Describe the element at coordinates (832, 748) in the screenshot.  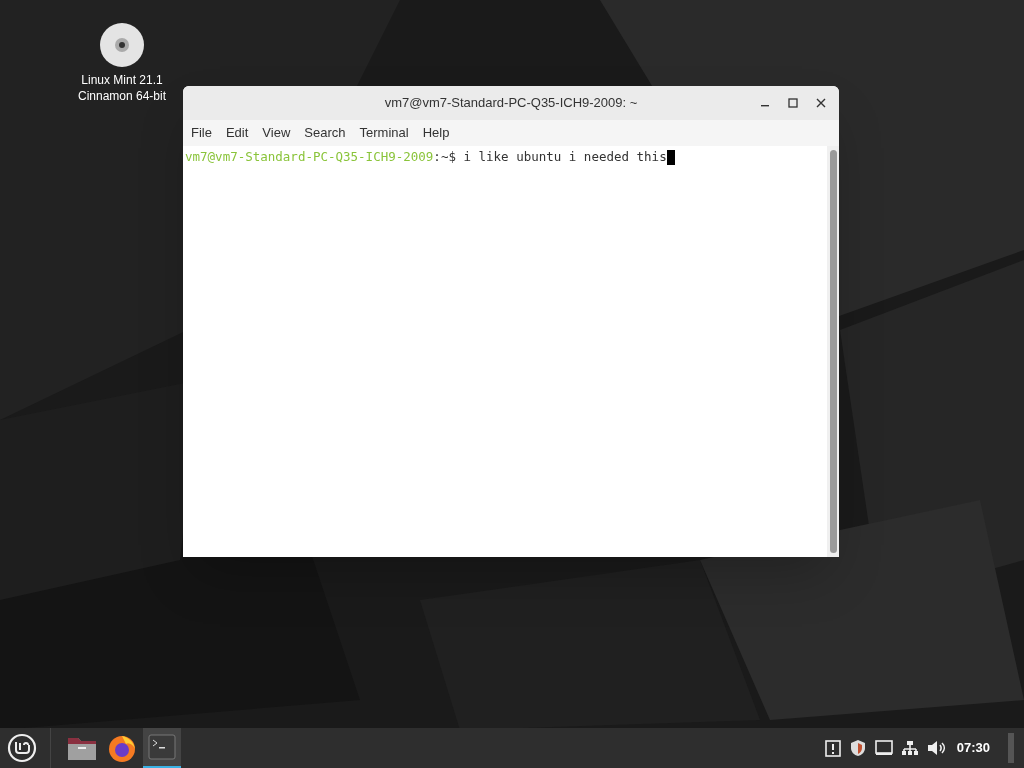
I see `clipboard-alert-icon` at that location.